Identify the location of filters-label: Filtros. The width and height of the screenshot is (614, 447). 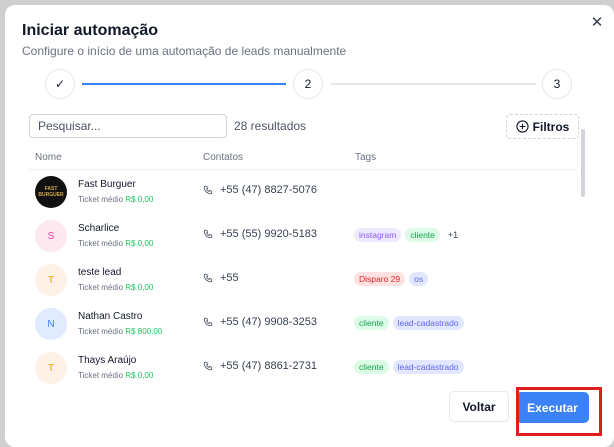
(551, 126).